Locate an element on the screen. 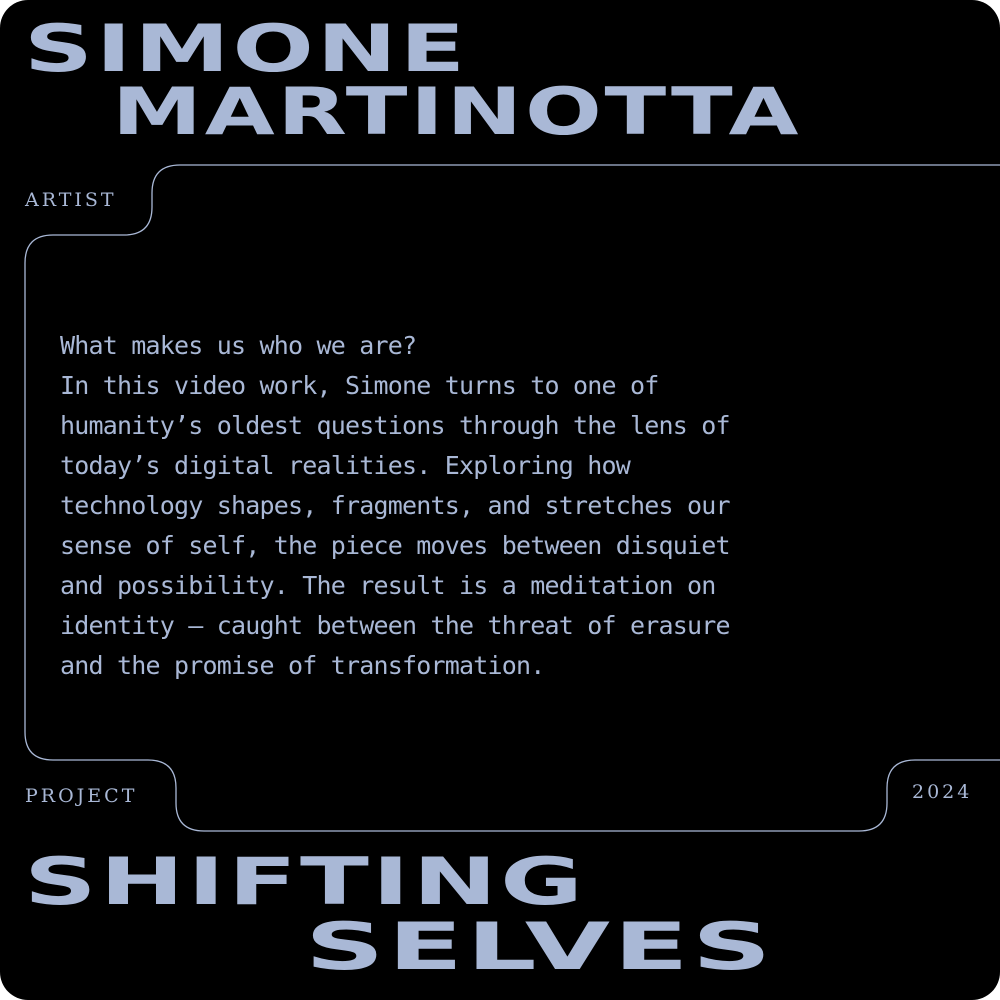  project-title-line-1: SHIFTING is located at coordinates (305, 882).